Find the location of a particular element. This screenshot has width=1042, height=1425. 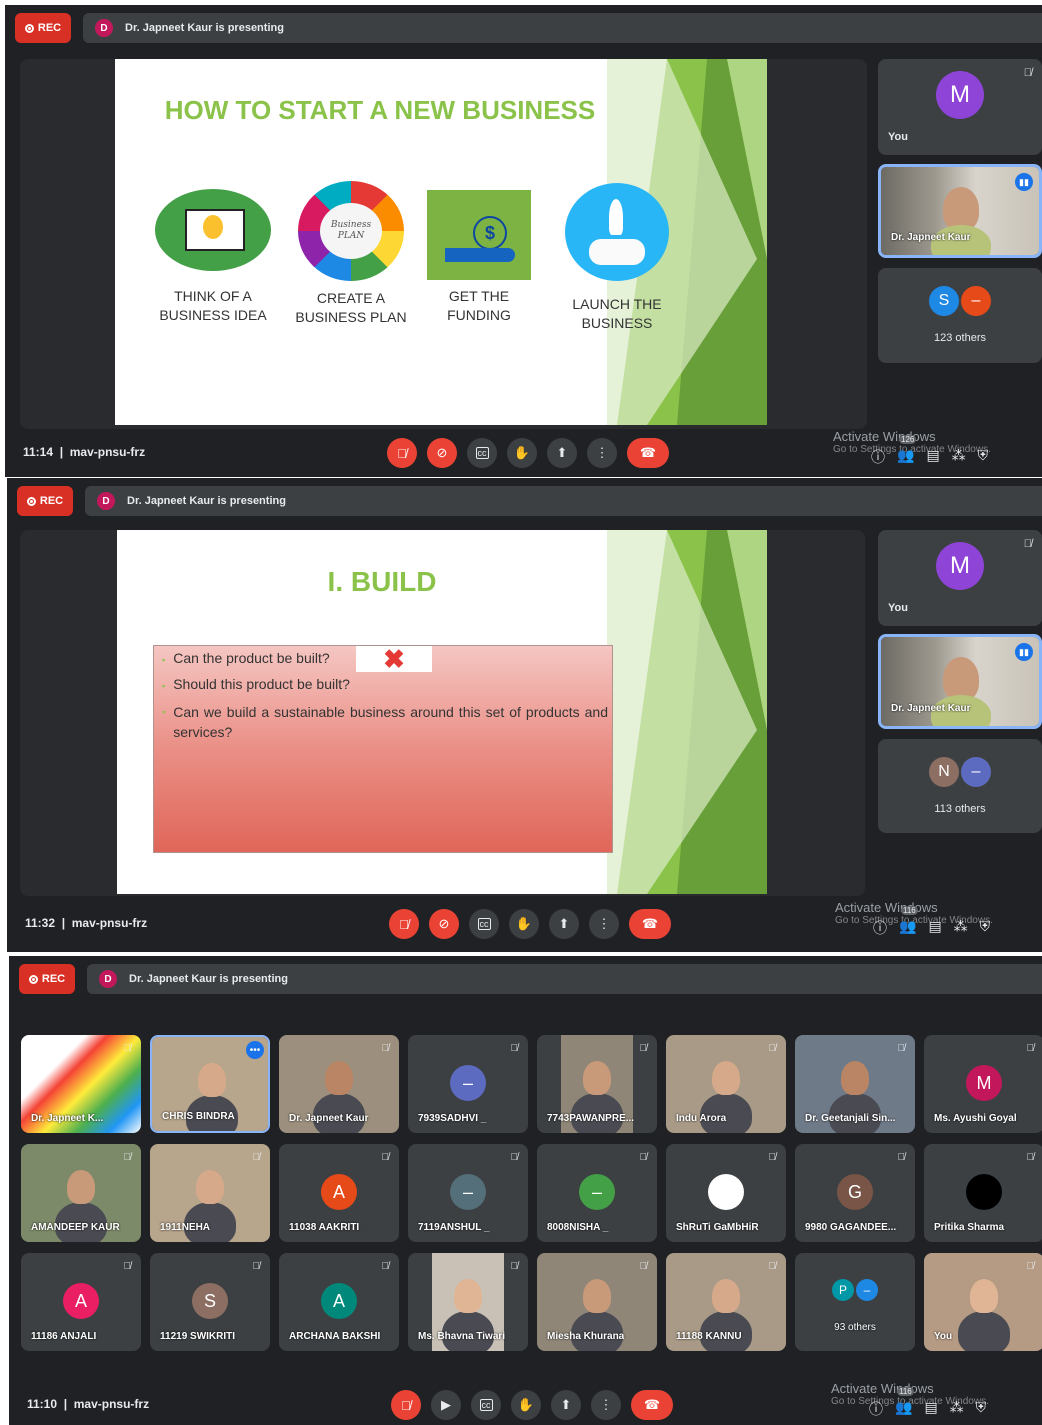

participant-tile: 🎙̸ AMANDEEP KAUR is located at coordinates (81, 1193).